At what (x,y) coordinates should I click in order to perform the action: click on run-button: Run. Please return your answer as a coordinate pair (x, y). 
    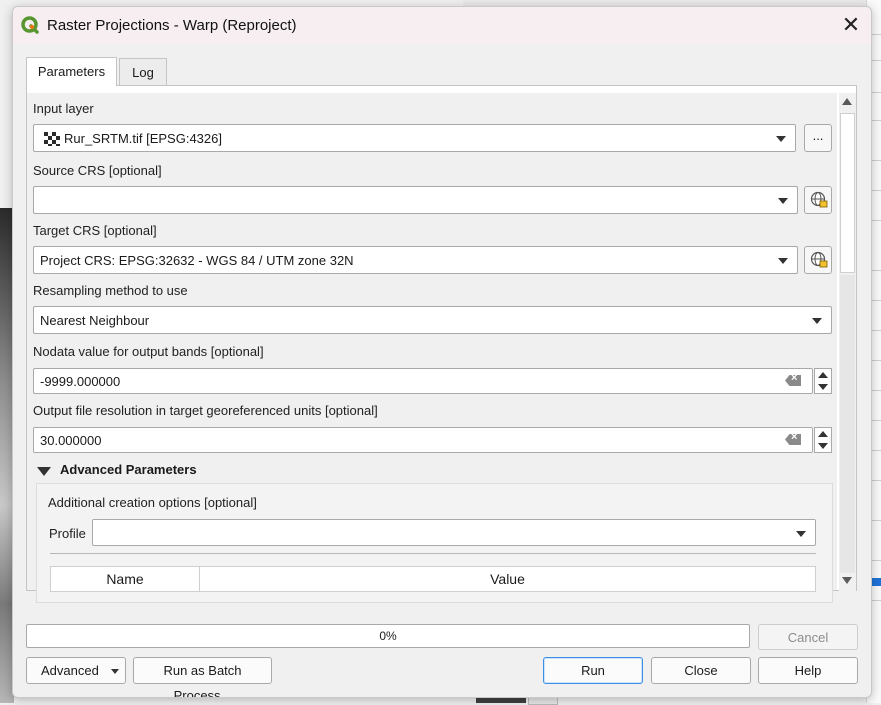
    Looking at the image, I should click on (593, 670).